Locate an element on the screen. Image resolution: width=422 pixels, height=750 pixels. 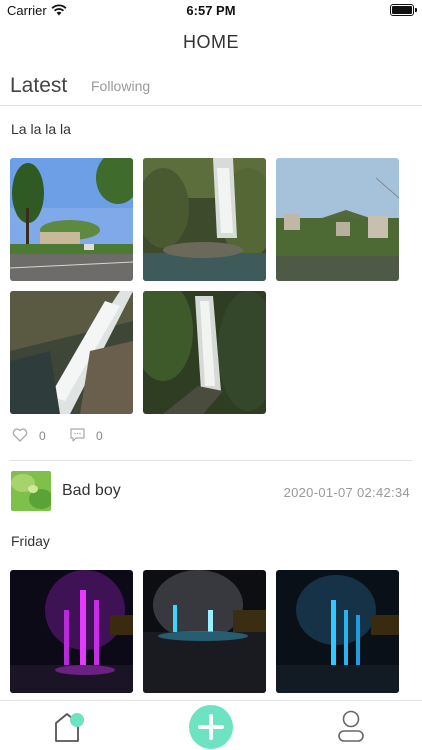
home-icon is located at coordinates (69, 726).